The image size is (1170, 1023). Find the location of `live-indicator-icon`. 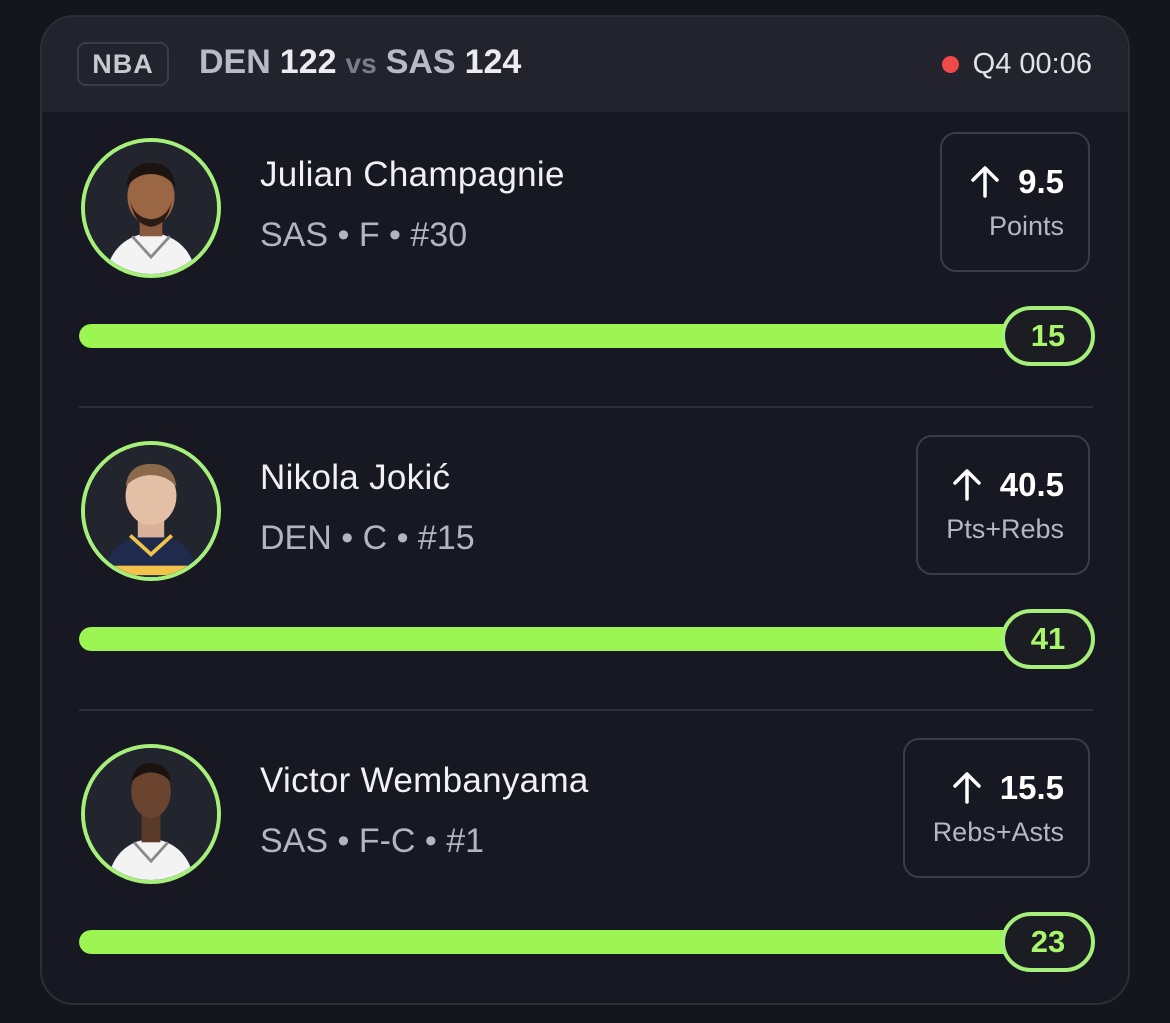

live-indicator-icon is located at coordinates (950, 64).